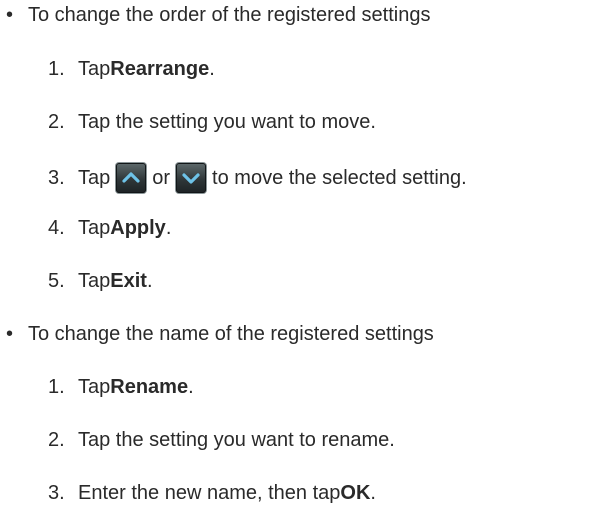 This screenshot has width=607, height=522. I want to click on step-item: 2. Tap the setting you want to rename., so click(221, 440).